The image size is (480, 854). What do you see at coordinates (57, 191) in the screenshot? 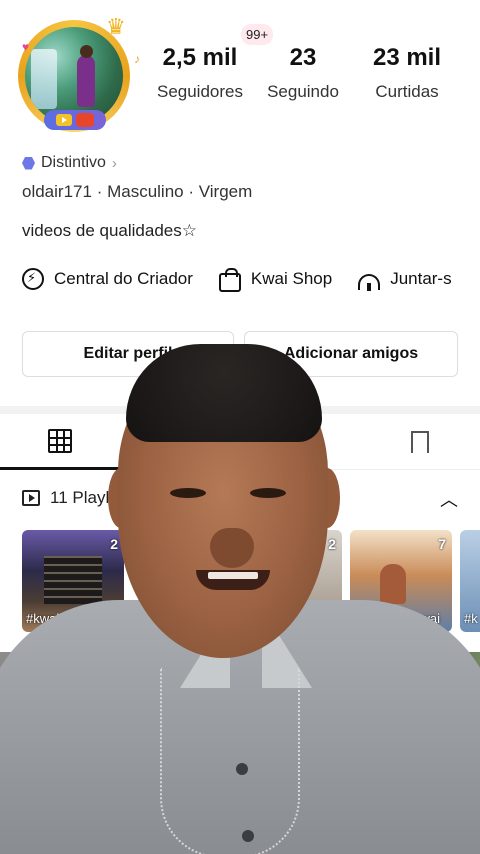
I see `username: oldair171` at bounding box center [57, 191].